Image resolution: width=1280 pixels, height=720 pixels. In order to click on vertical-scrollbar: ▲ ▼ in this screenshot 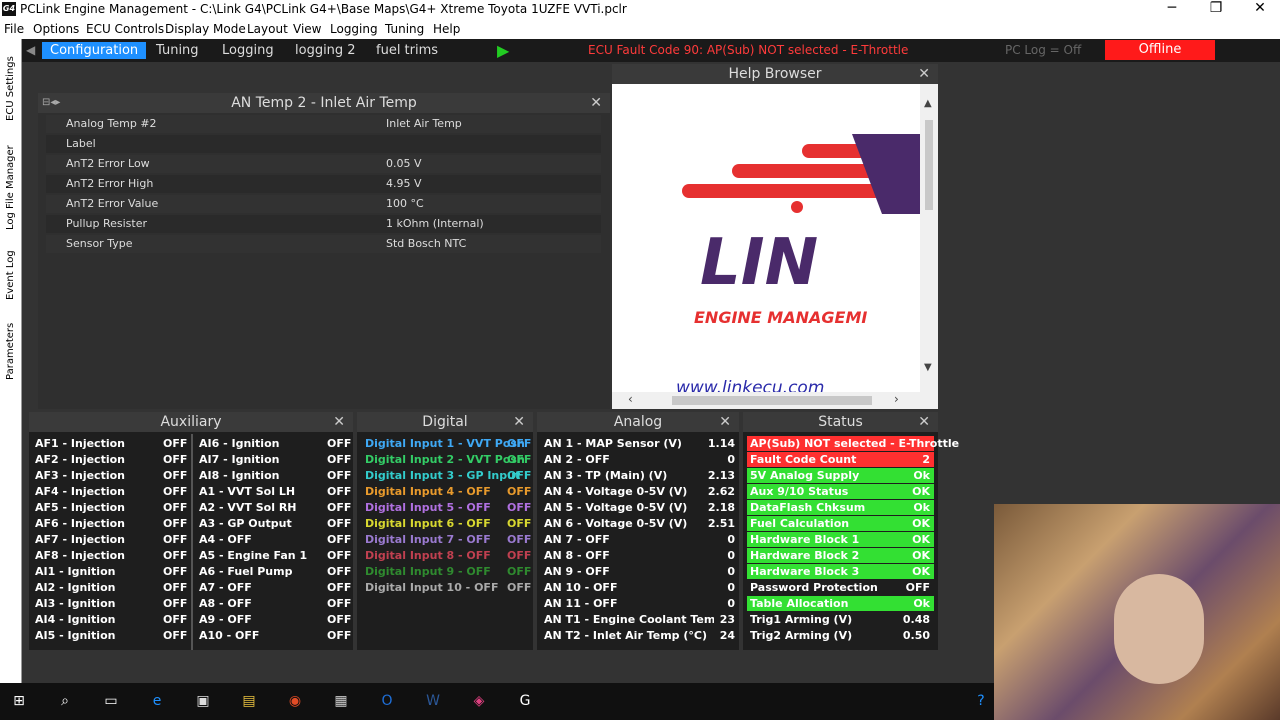, I will do `click(929, 238)`.